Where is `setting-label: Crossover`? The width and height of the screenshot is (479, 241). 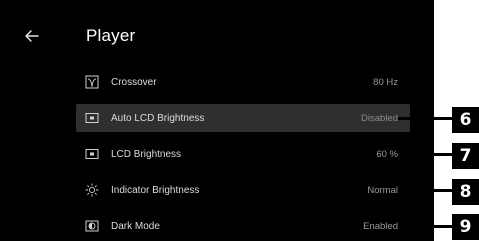 setting-label: Crossover is located at coordinates (134, 82).